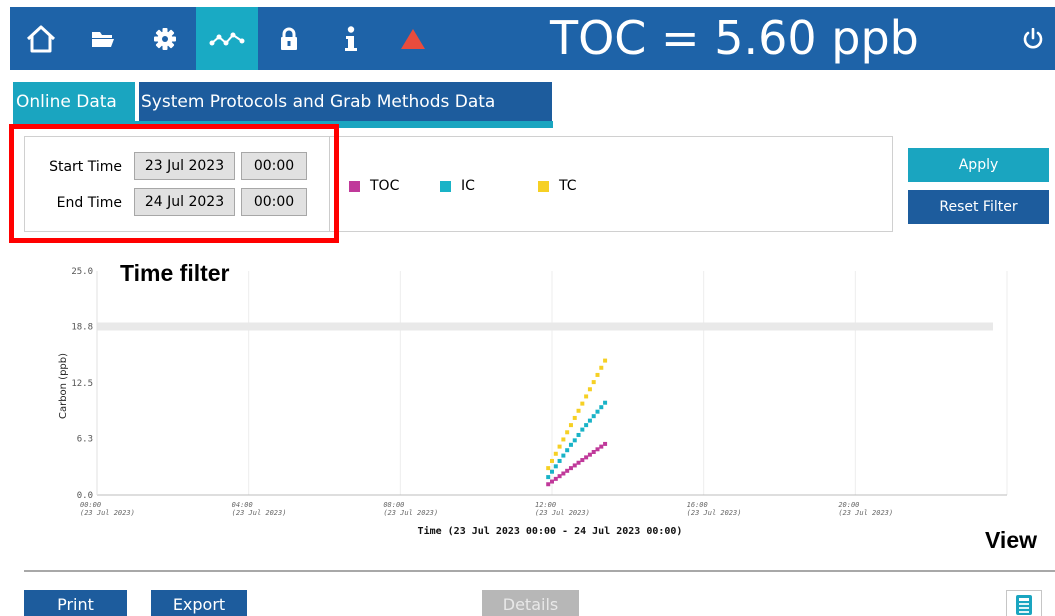  I want to click on legend-label-ic: IC, so click(468, 186).